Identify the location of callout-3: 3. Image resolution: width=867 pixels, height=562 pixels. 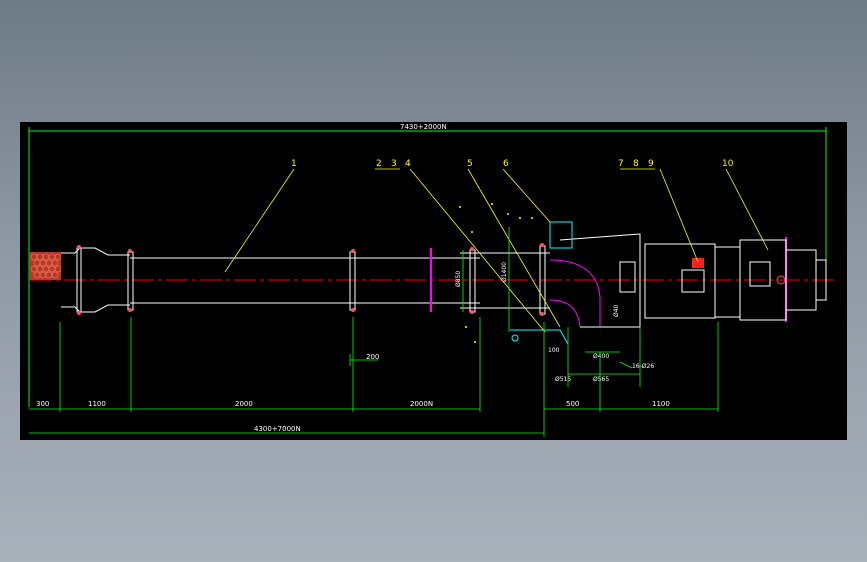
(394, 164).